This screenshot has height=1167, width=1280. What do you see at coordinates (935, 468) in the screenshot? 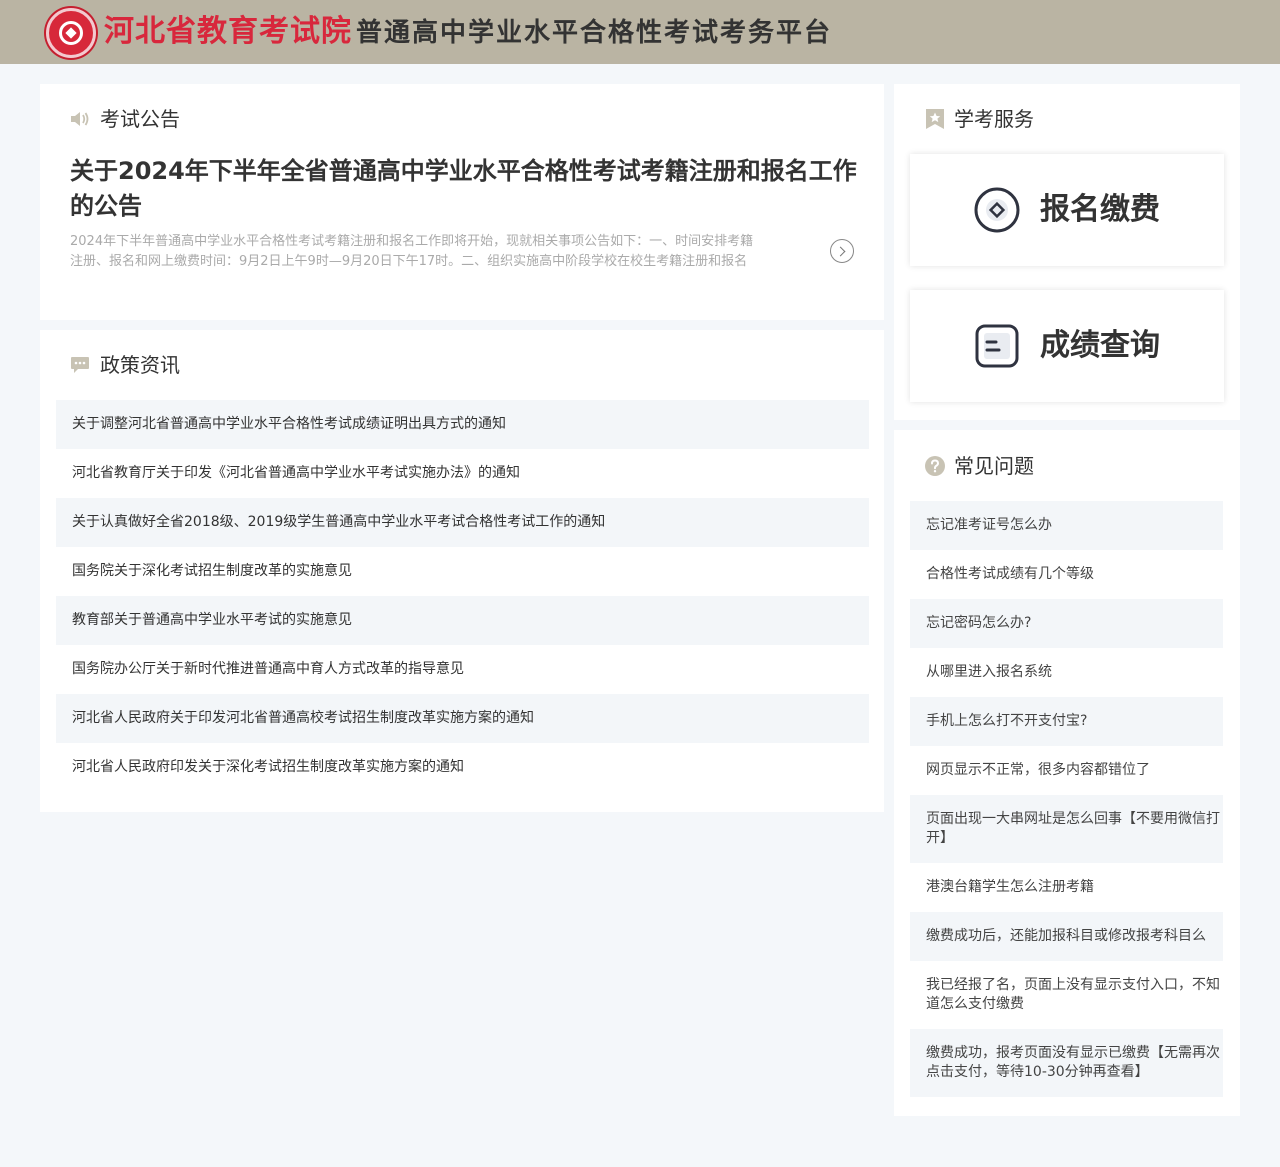
I see `question-circle-icon` at bounding box center [935, 468].